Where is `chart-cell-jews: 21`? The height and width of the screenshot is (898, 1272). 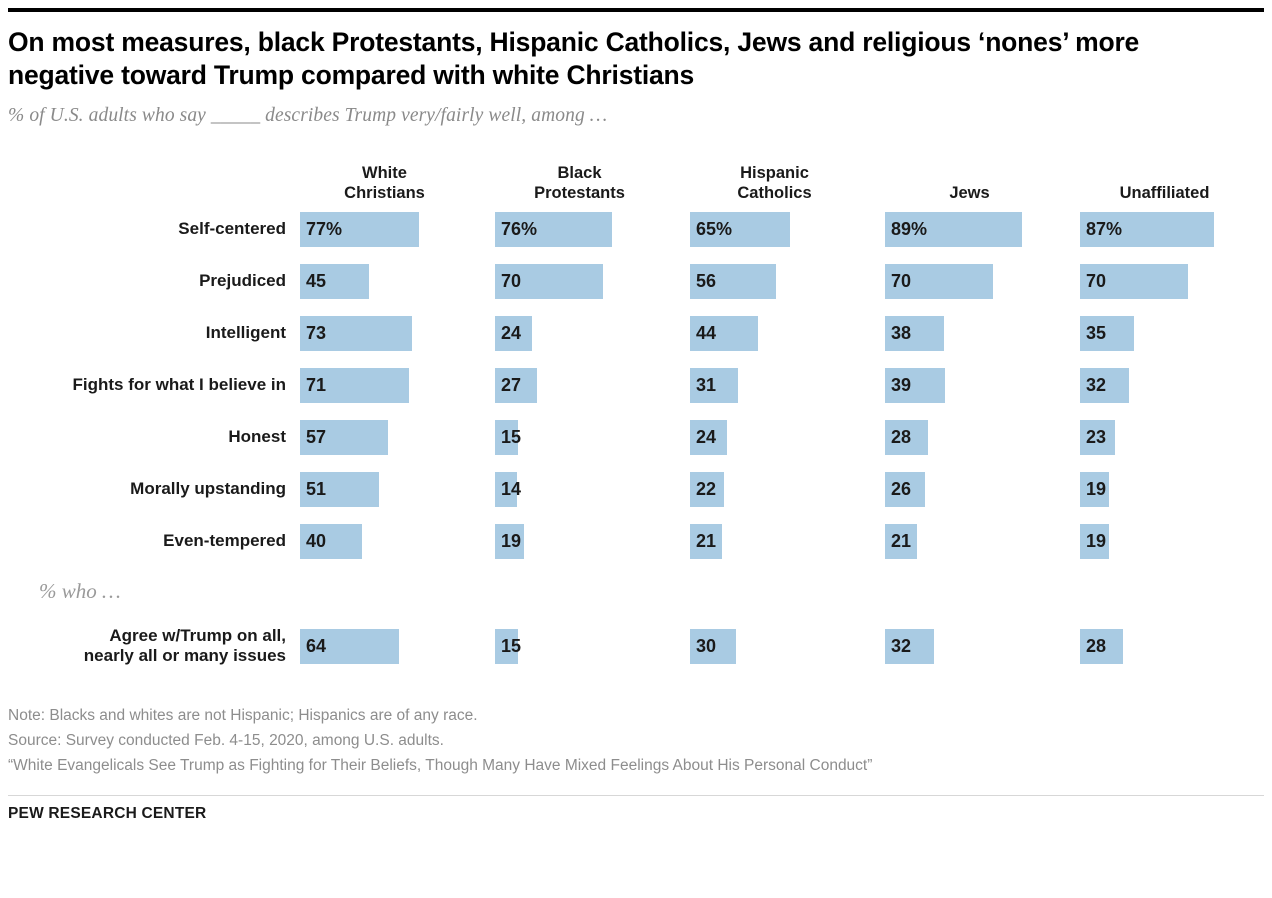
chart-cell-jews: 21 is located at coordinates (982, 541).